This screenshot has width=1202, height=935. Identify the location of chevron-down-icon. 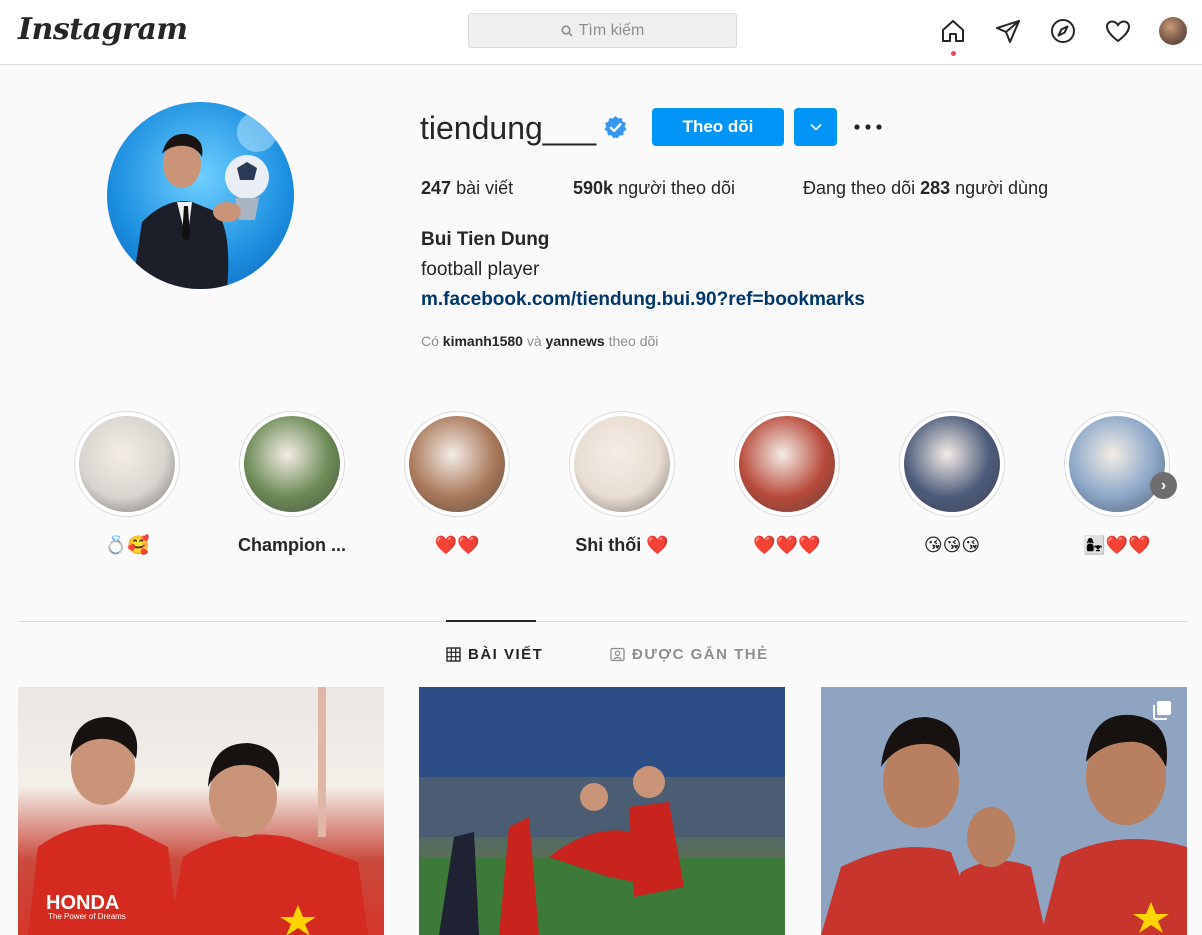
(815, 127).